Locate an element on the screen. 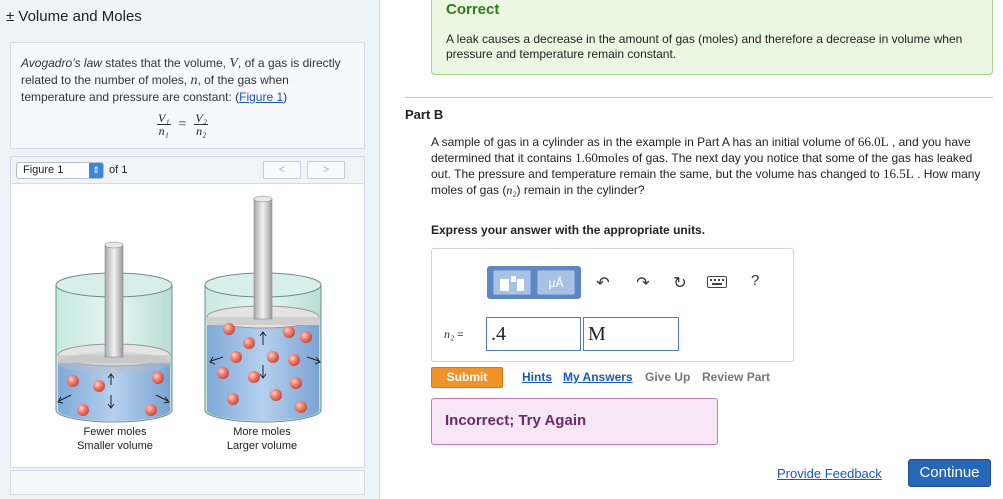  formula-n2: n₂ is located at coordinates (201, 131).